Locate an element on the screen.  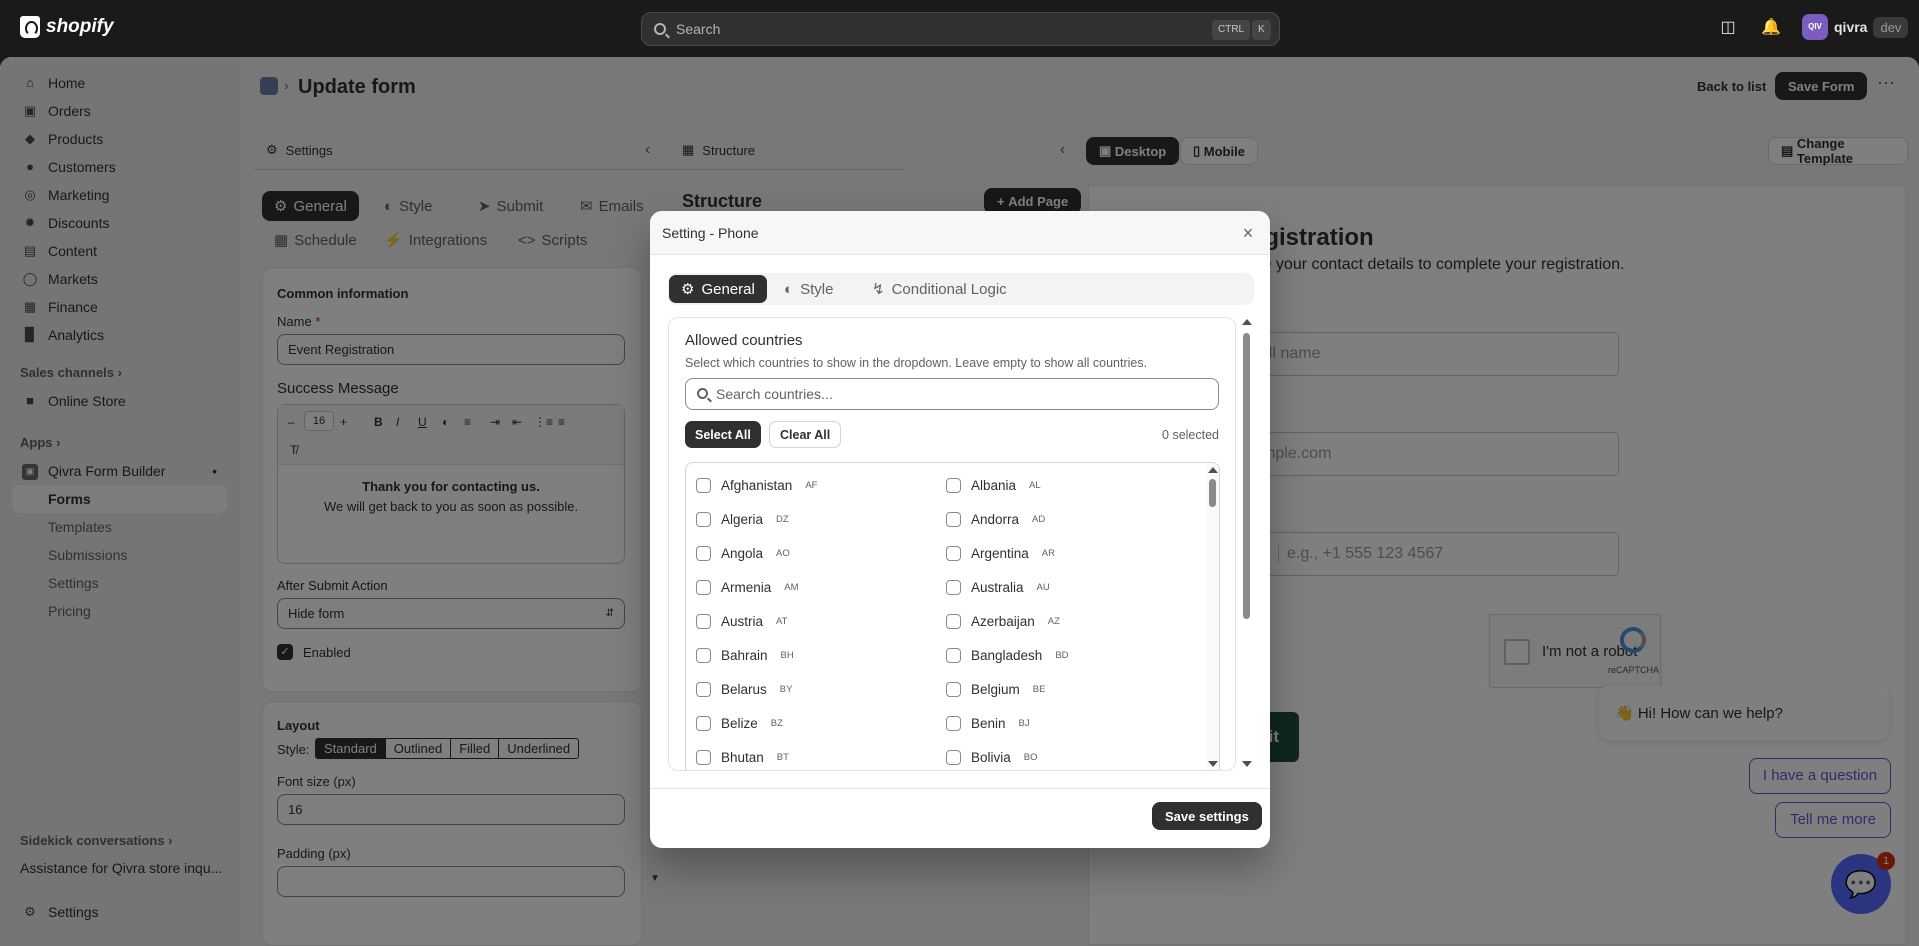
close-icon: × is located at coordinates (1248, 233).